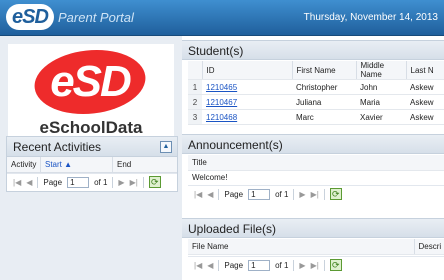  I want to click on student-id-cell: 1210467, so click(247, 102).